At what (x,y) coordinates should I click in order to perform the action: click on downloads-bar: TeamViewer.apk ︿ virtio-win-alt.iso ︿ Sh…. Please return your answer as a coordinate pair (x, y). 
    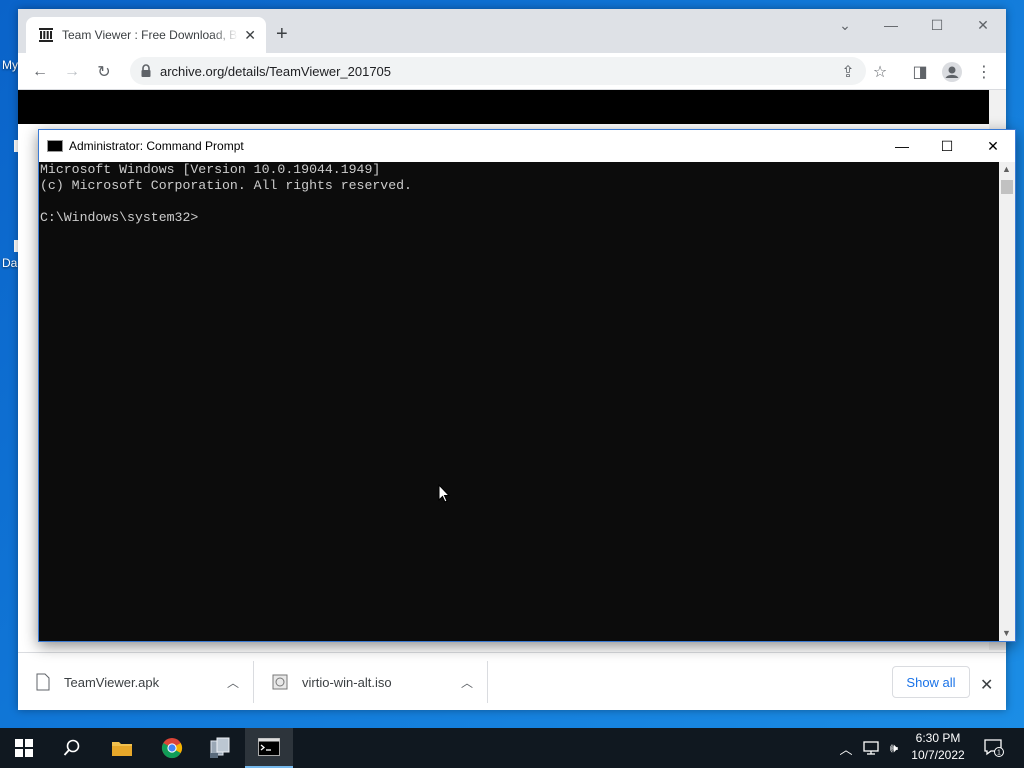
    Looking at the image, I should click on (512, 681).